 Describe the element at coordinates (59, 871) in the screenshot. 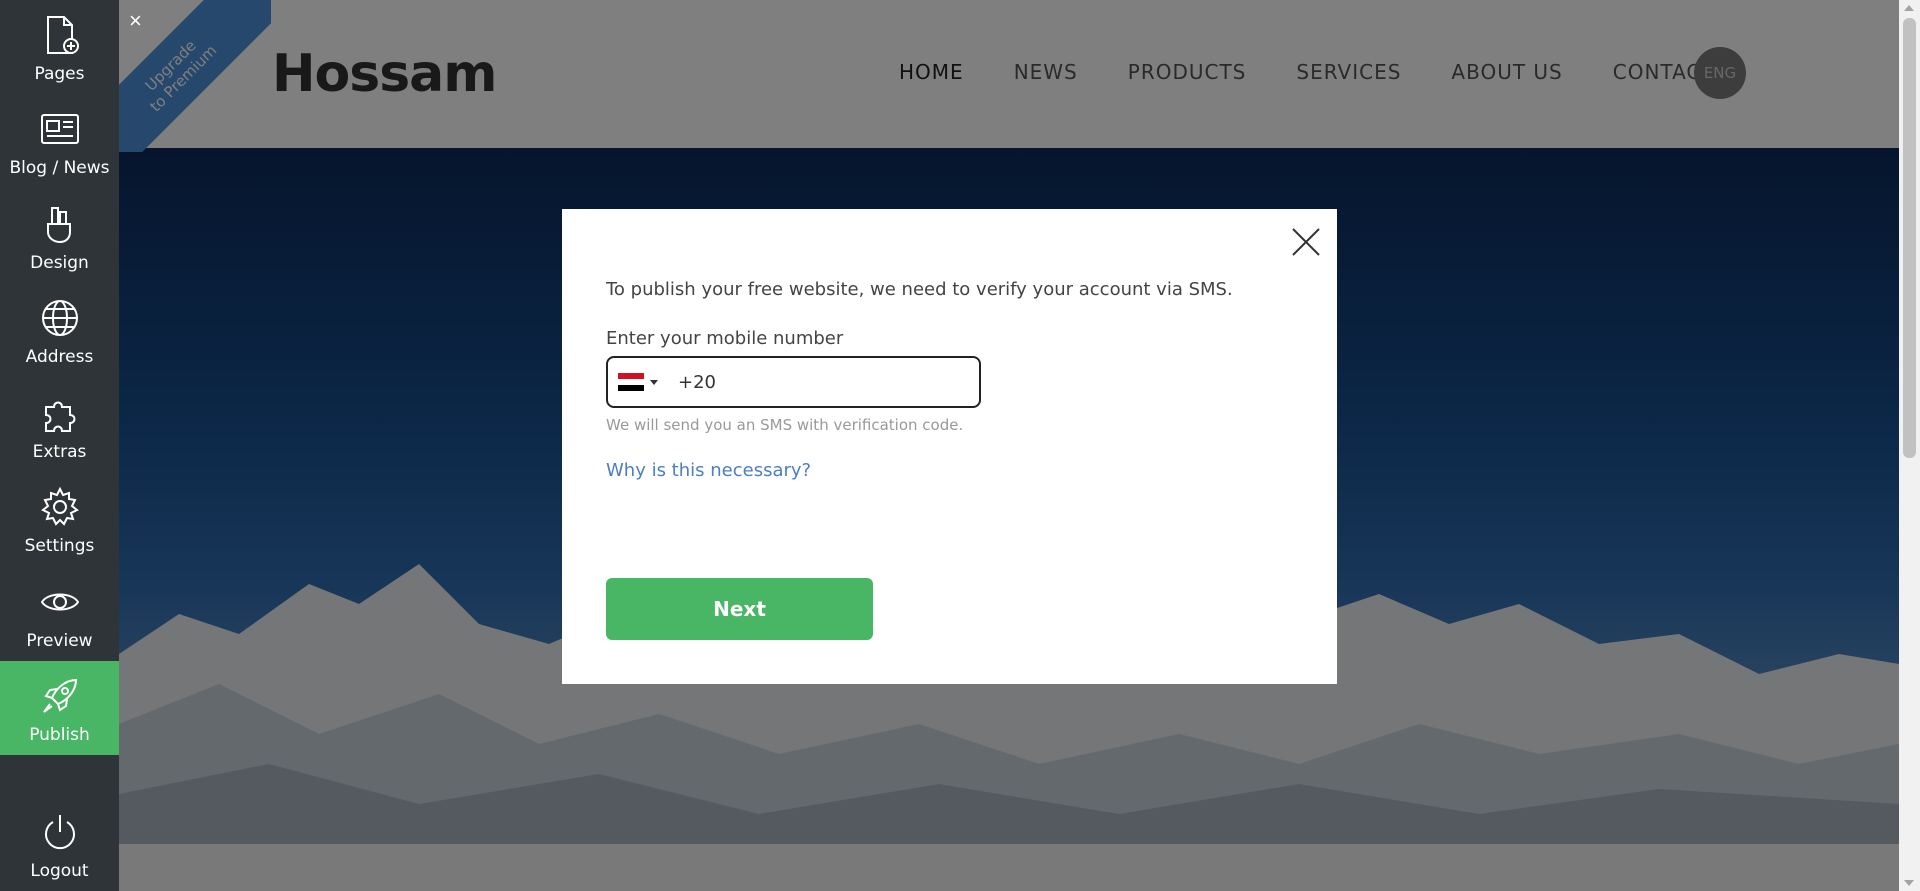

I see `sidebar-item-label: Logout` at that location.